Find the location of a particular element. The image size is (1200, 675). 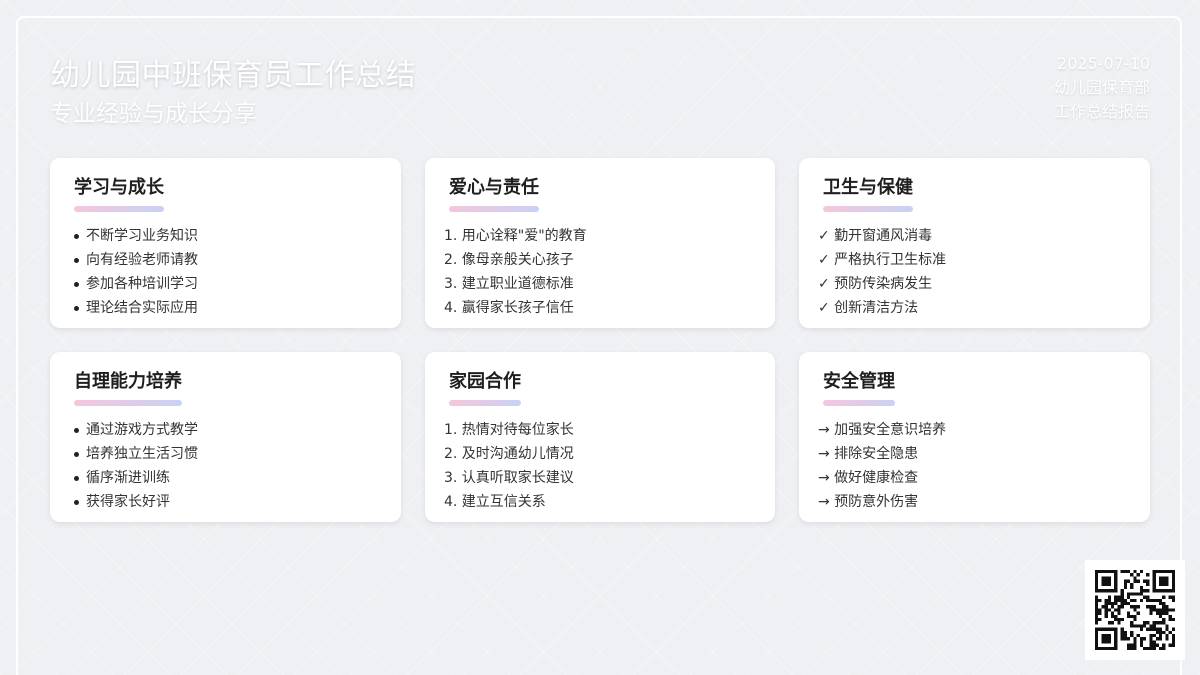

list-item: 1. 用心诠释"爱"的教育 is located at coordinates (515, 236).